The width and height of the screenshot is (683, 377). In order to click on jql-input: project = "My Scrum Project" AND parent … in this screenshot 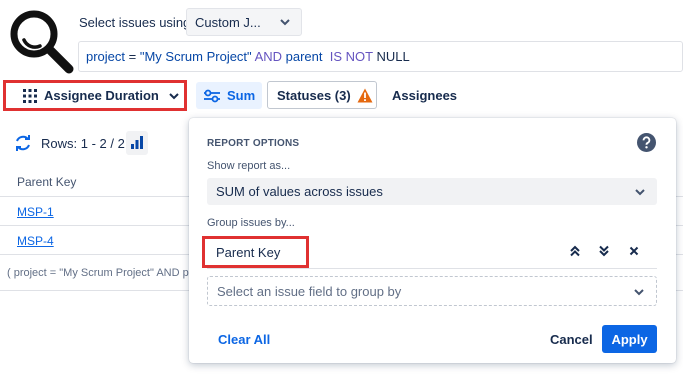, I will do `click(380, 56)`.